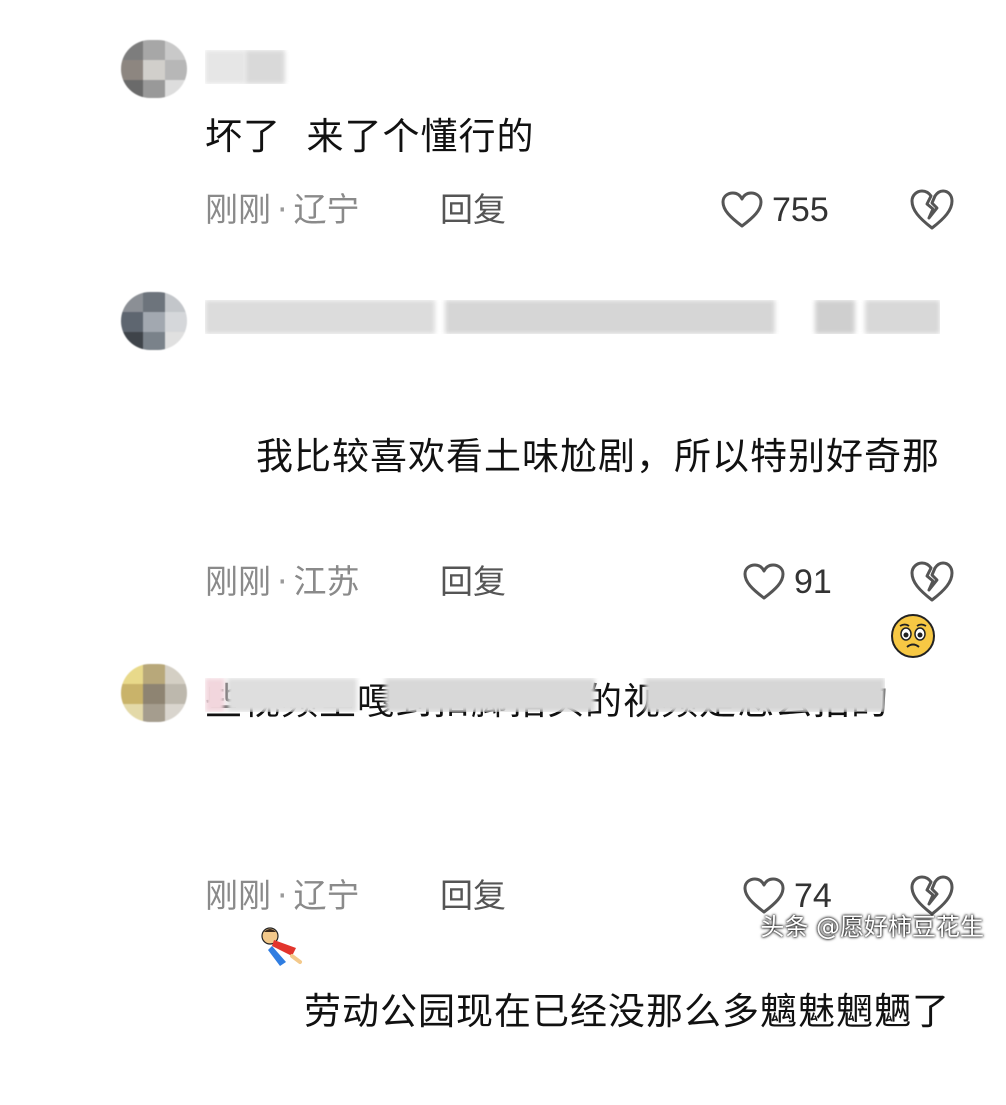 This screenshot has height=1105, width=1006. What do you see at coordinates (326, 581) in the screenshot?
I see `comment-location: 江苏` at bounding box center [326, 581].